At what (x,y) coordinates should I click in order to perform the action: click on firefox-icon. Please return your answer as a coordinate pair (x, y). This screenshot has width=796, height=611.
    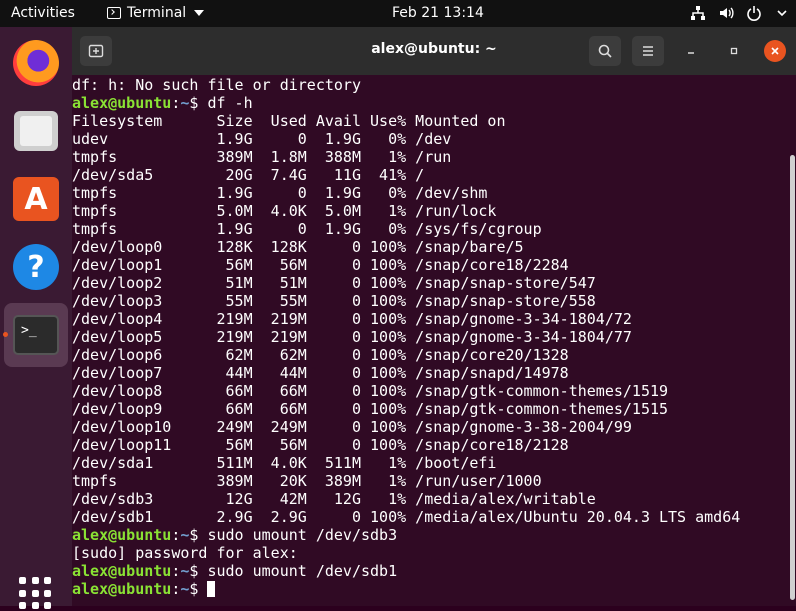
    Looking at the image, I should click on (36, 63).